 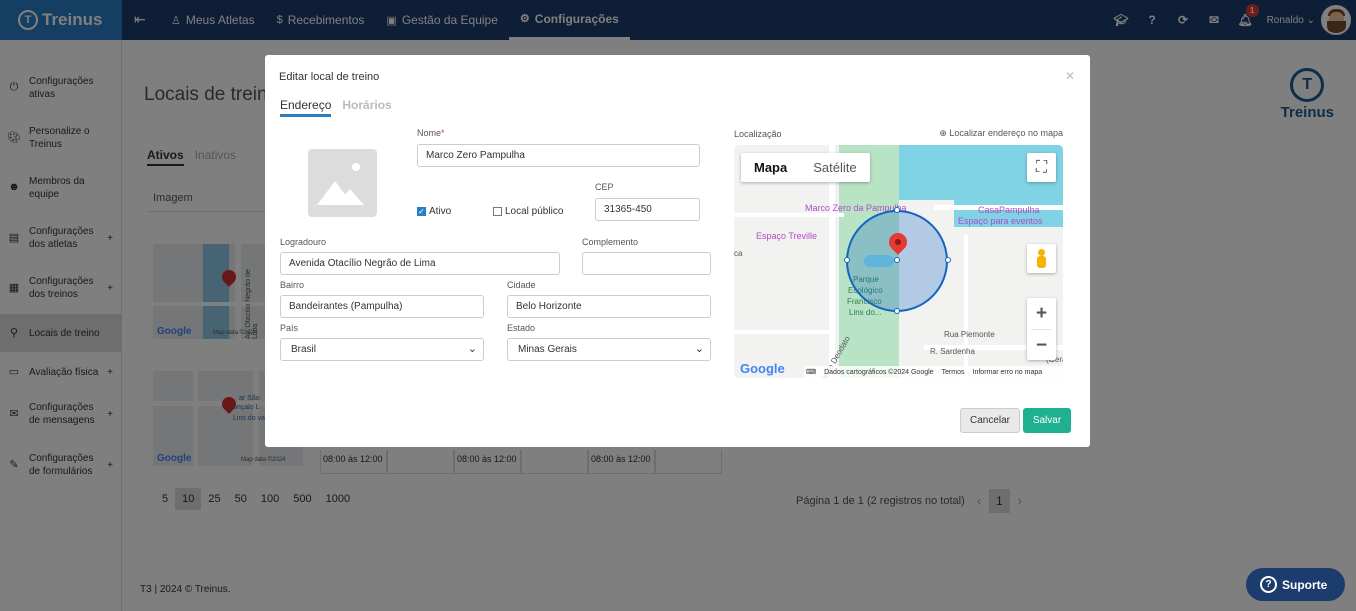 I want to click on complemento-input, so click(x=646, y=263).